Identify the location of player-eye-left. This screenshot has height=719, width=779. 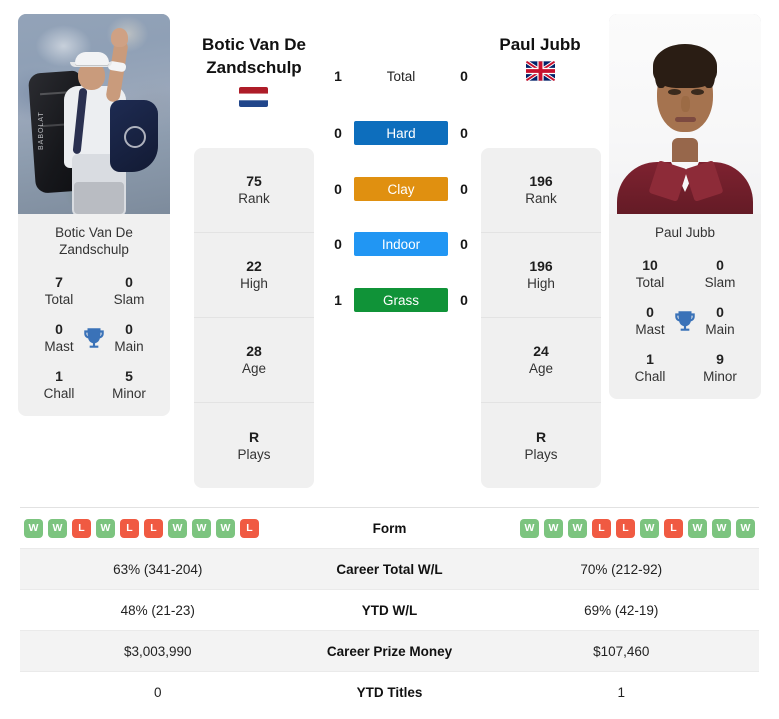
(674, 92).